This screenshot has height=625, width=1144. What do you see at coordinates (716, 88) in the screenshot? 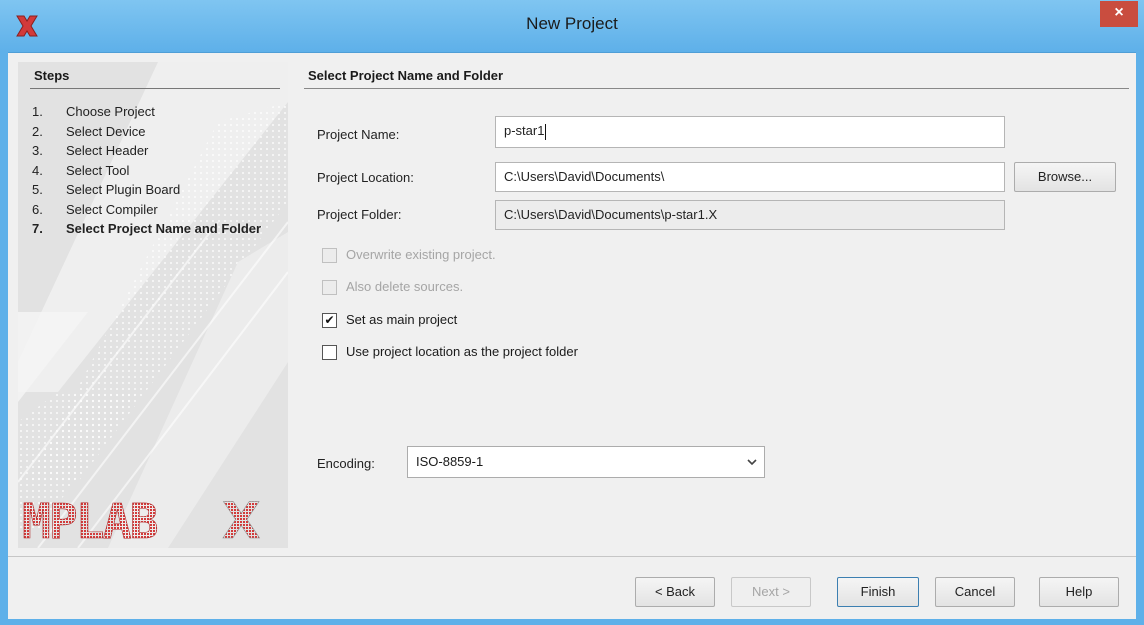
I see `section-divider` at bounding box center [716, 88].